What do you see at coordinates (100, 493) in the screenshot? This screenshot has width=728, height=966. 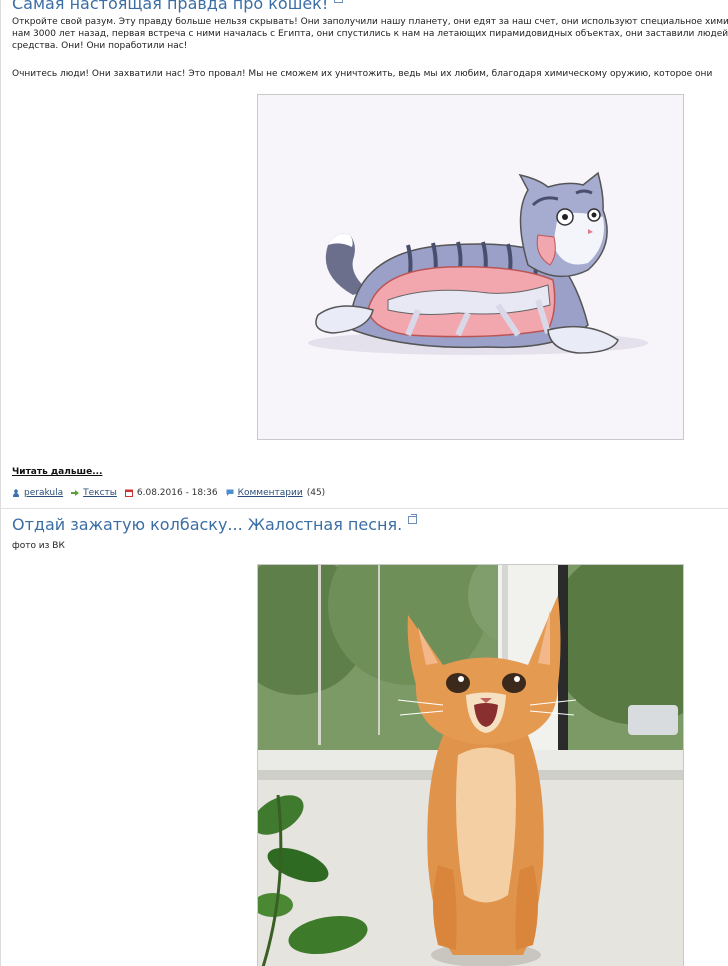 I see `category-link: Тексты` at bounding box center [100, 493].